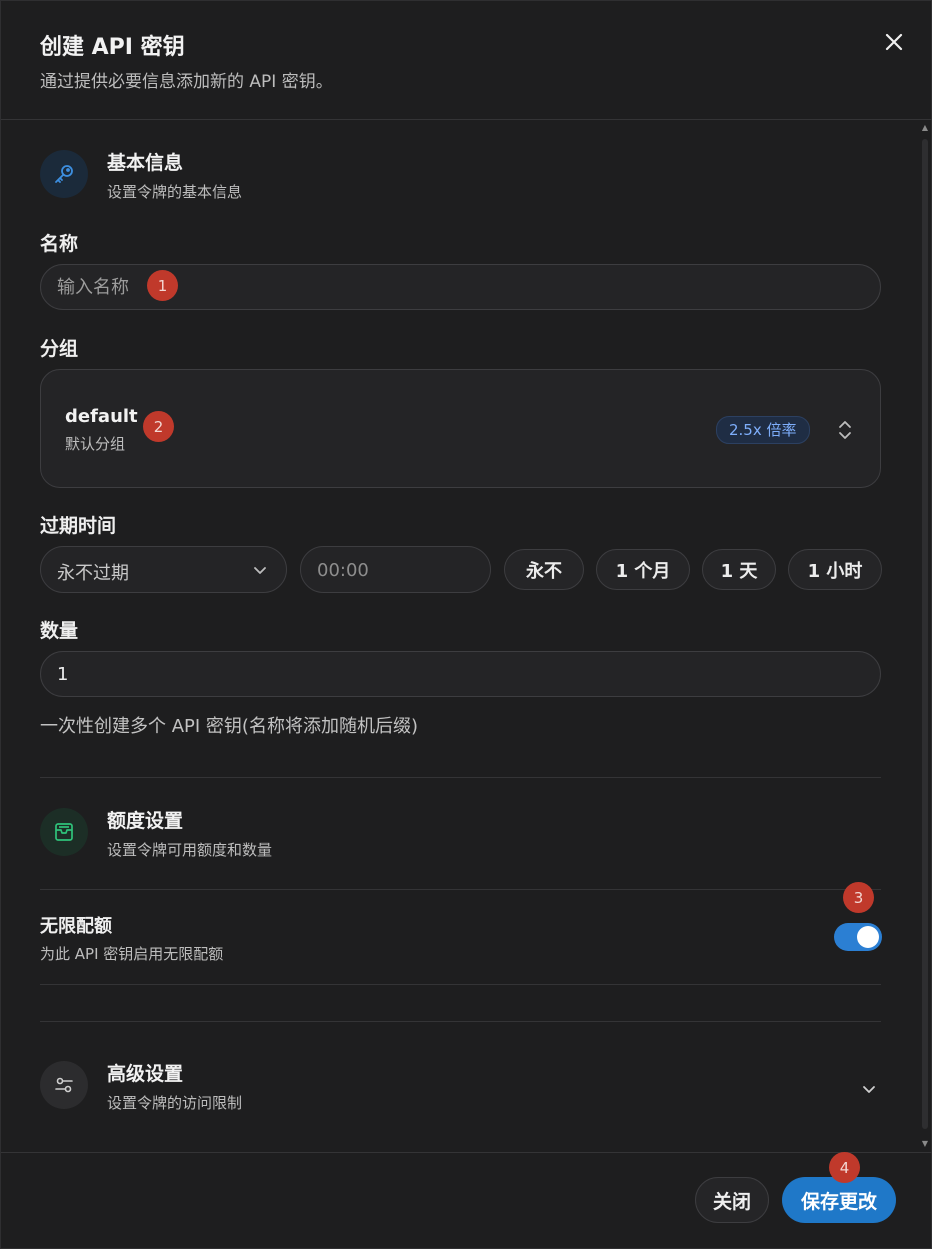 The width and height of the screenshot is (932, 1249). I want to click on annotation-marker-1: 1, so click(162, 285).